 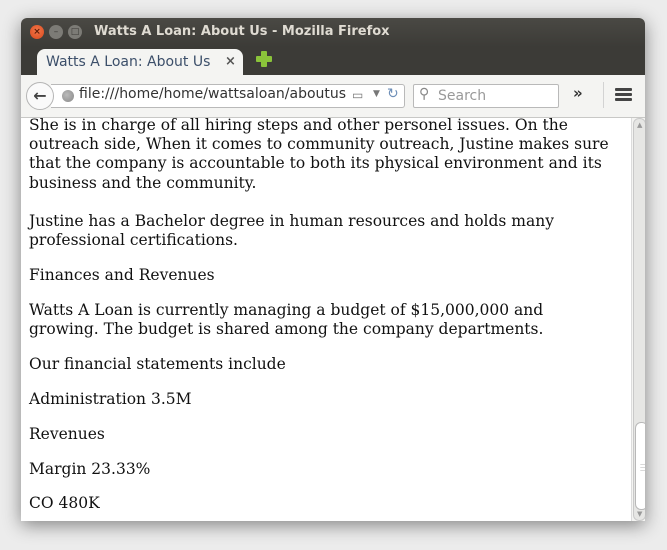 What do you see at coordinates (90, 469) in the screenshot?
I see `statement-margin: Margin 23.33%` at bounding box center [90, 469].